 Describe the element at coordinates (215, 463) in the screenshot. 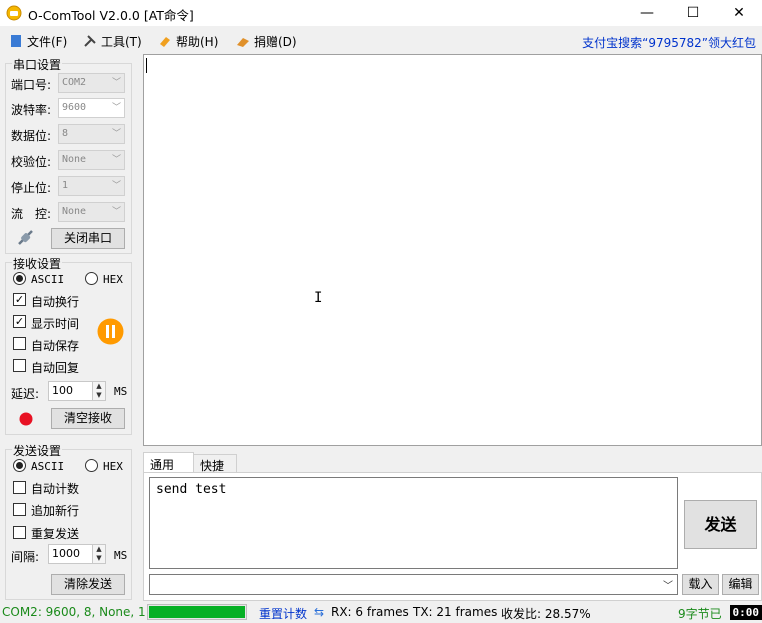

I see `tab-quick: 快捷` at that location.